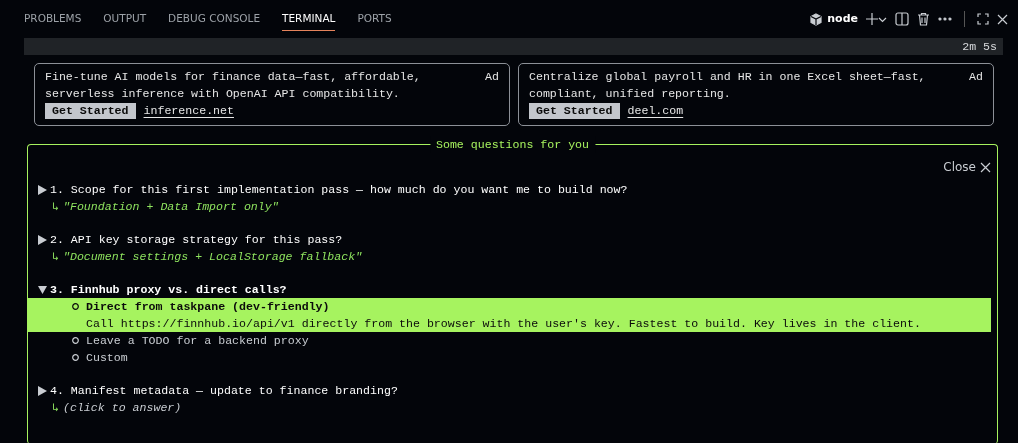 Image resolution: width=1018 pixels, height=443 pixels. Describe the element at coordinates (509, 315) in the screenshot. I see `answer-option: Direct from taskpane (dev-friendly) Call https://finnhub.io/api/v1 directly from the browser with the user's key. Fastest to build. Key lives in the client.` at that location.